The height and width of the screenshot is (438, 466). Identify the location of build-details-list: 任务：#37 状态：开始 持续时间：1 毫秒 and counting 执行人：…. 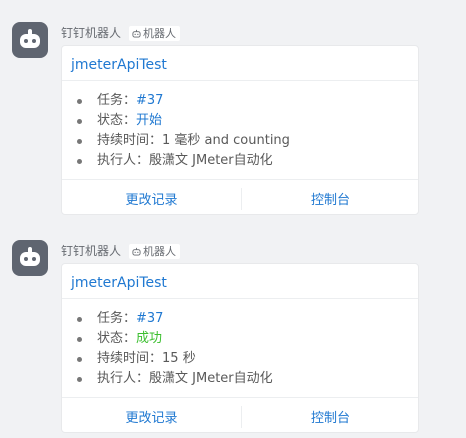
(242, 131).